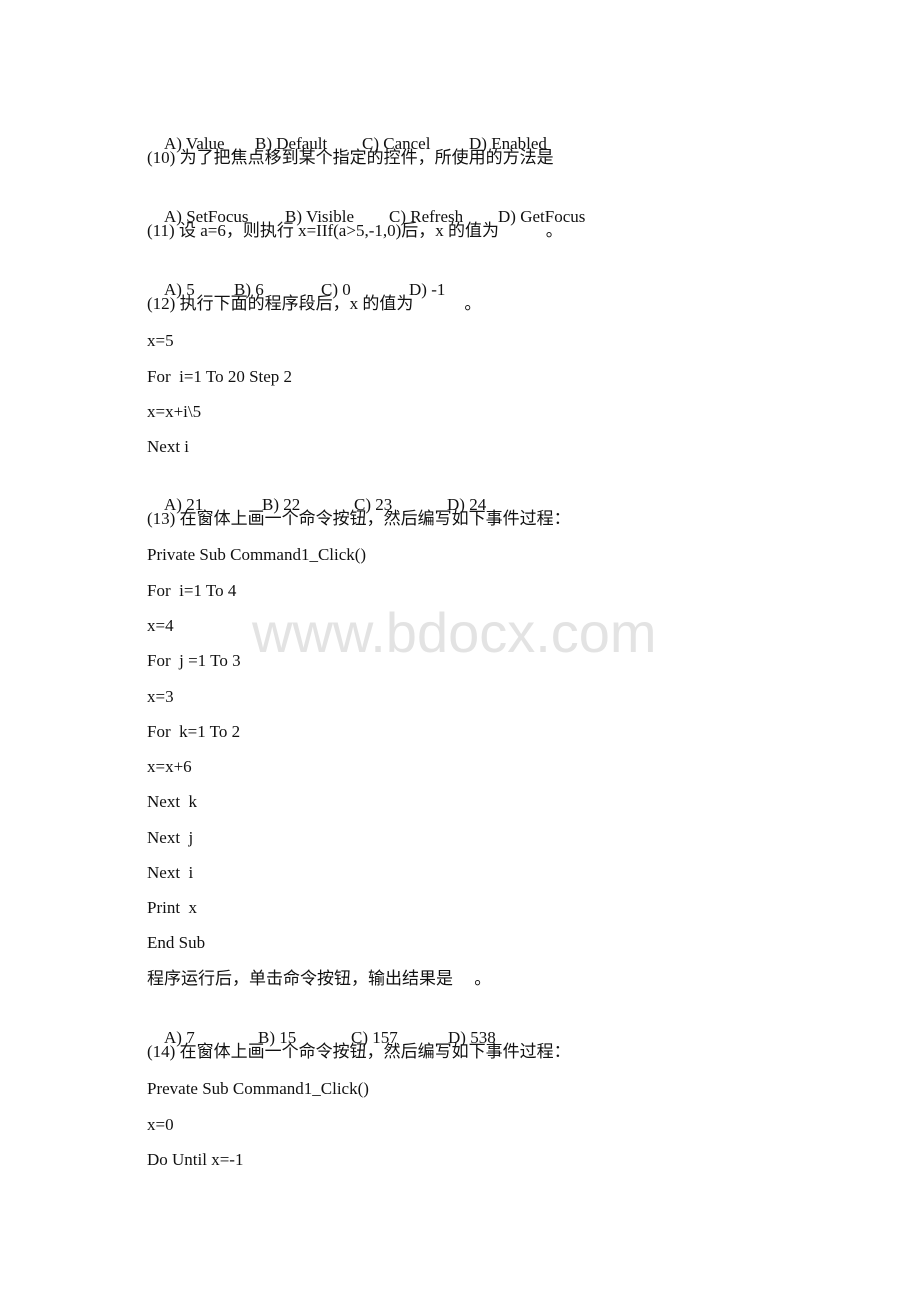 This screenshot has height=1302, width=920. What do you see at coordinates (258, 1088) in the screenshot?
I see `code-line: Prevate Sub Command1_Click()` at bounding box center [258, 1088].